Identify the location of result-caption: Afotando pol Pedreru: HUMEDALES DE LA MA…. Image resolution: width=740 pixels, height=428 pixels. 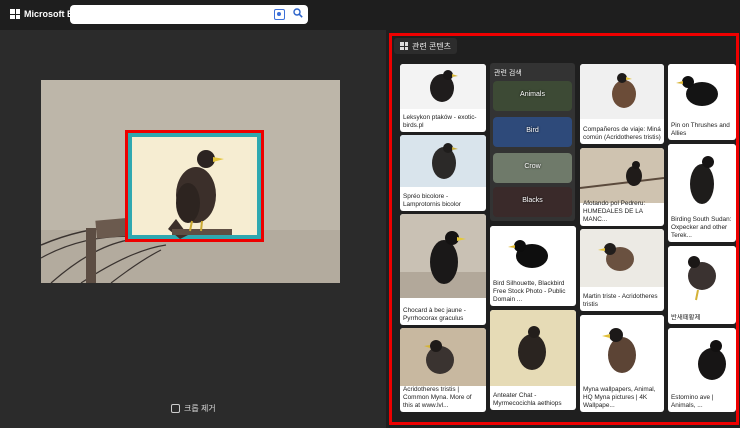
(614, 211).